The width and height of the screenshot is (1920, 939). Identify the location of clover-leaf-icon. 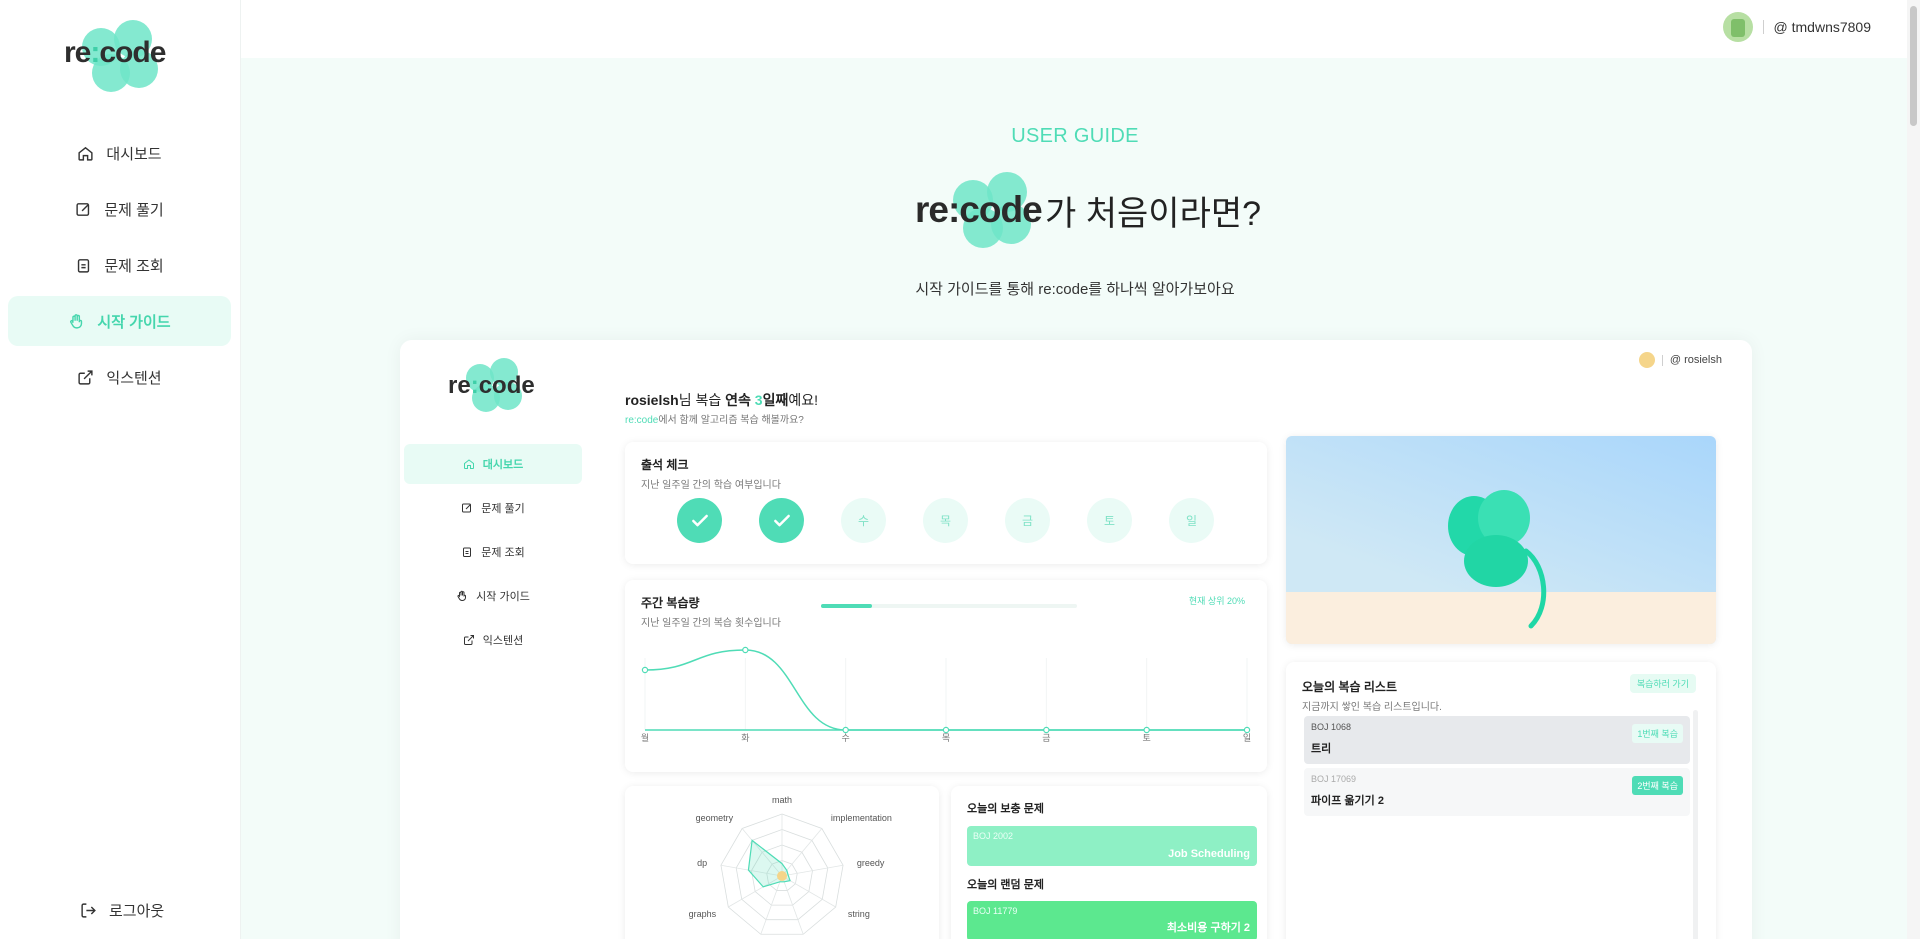
(1497, 559).